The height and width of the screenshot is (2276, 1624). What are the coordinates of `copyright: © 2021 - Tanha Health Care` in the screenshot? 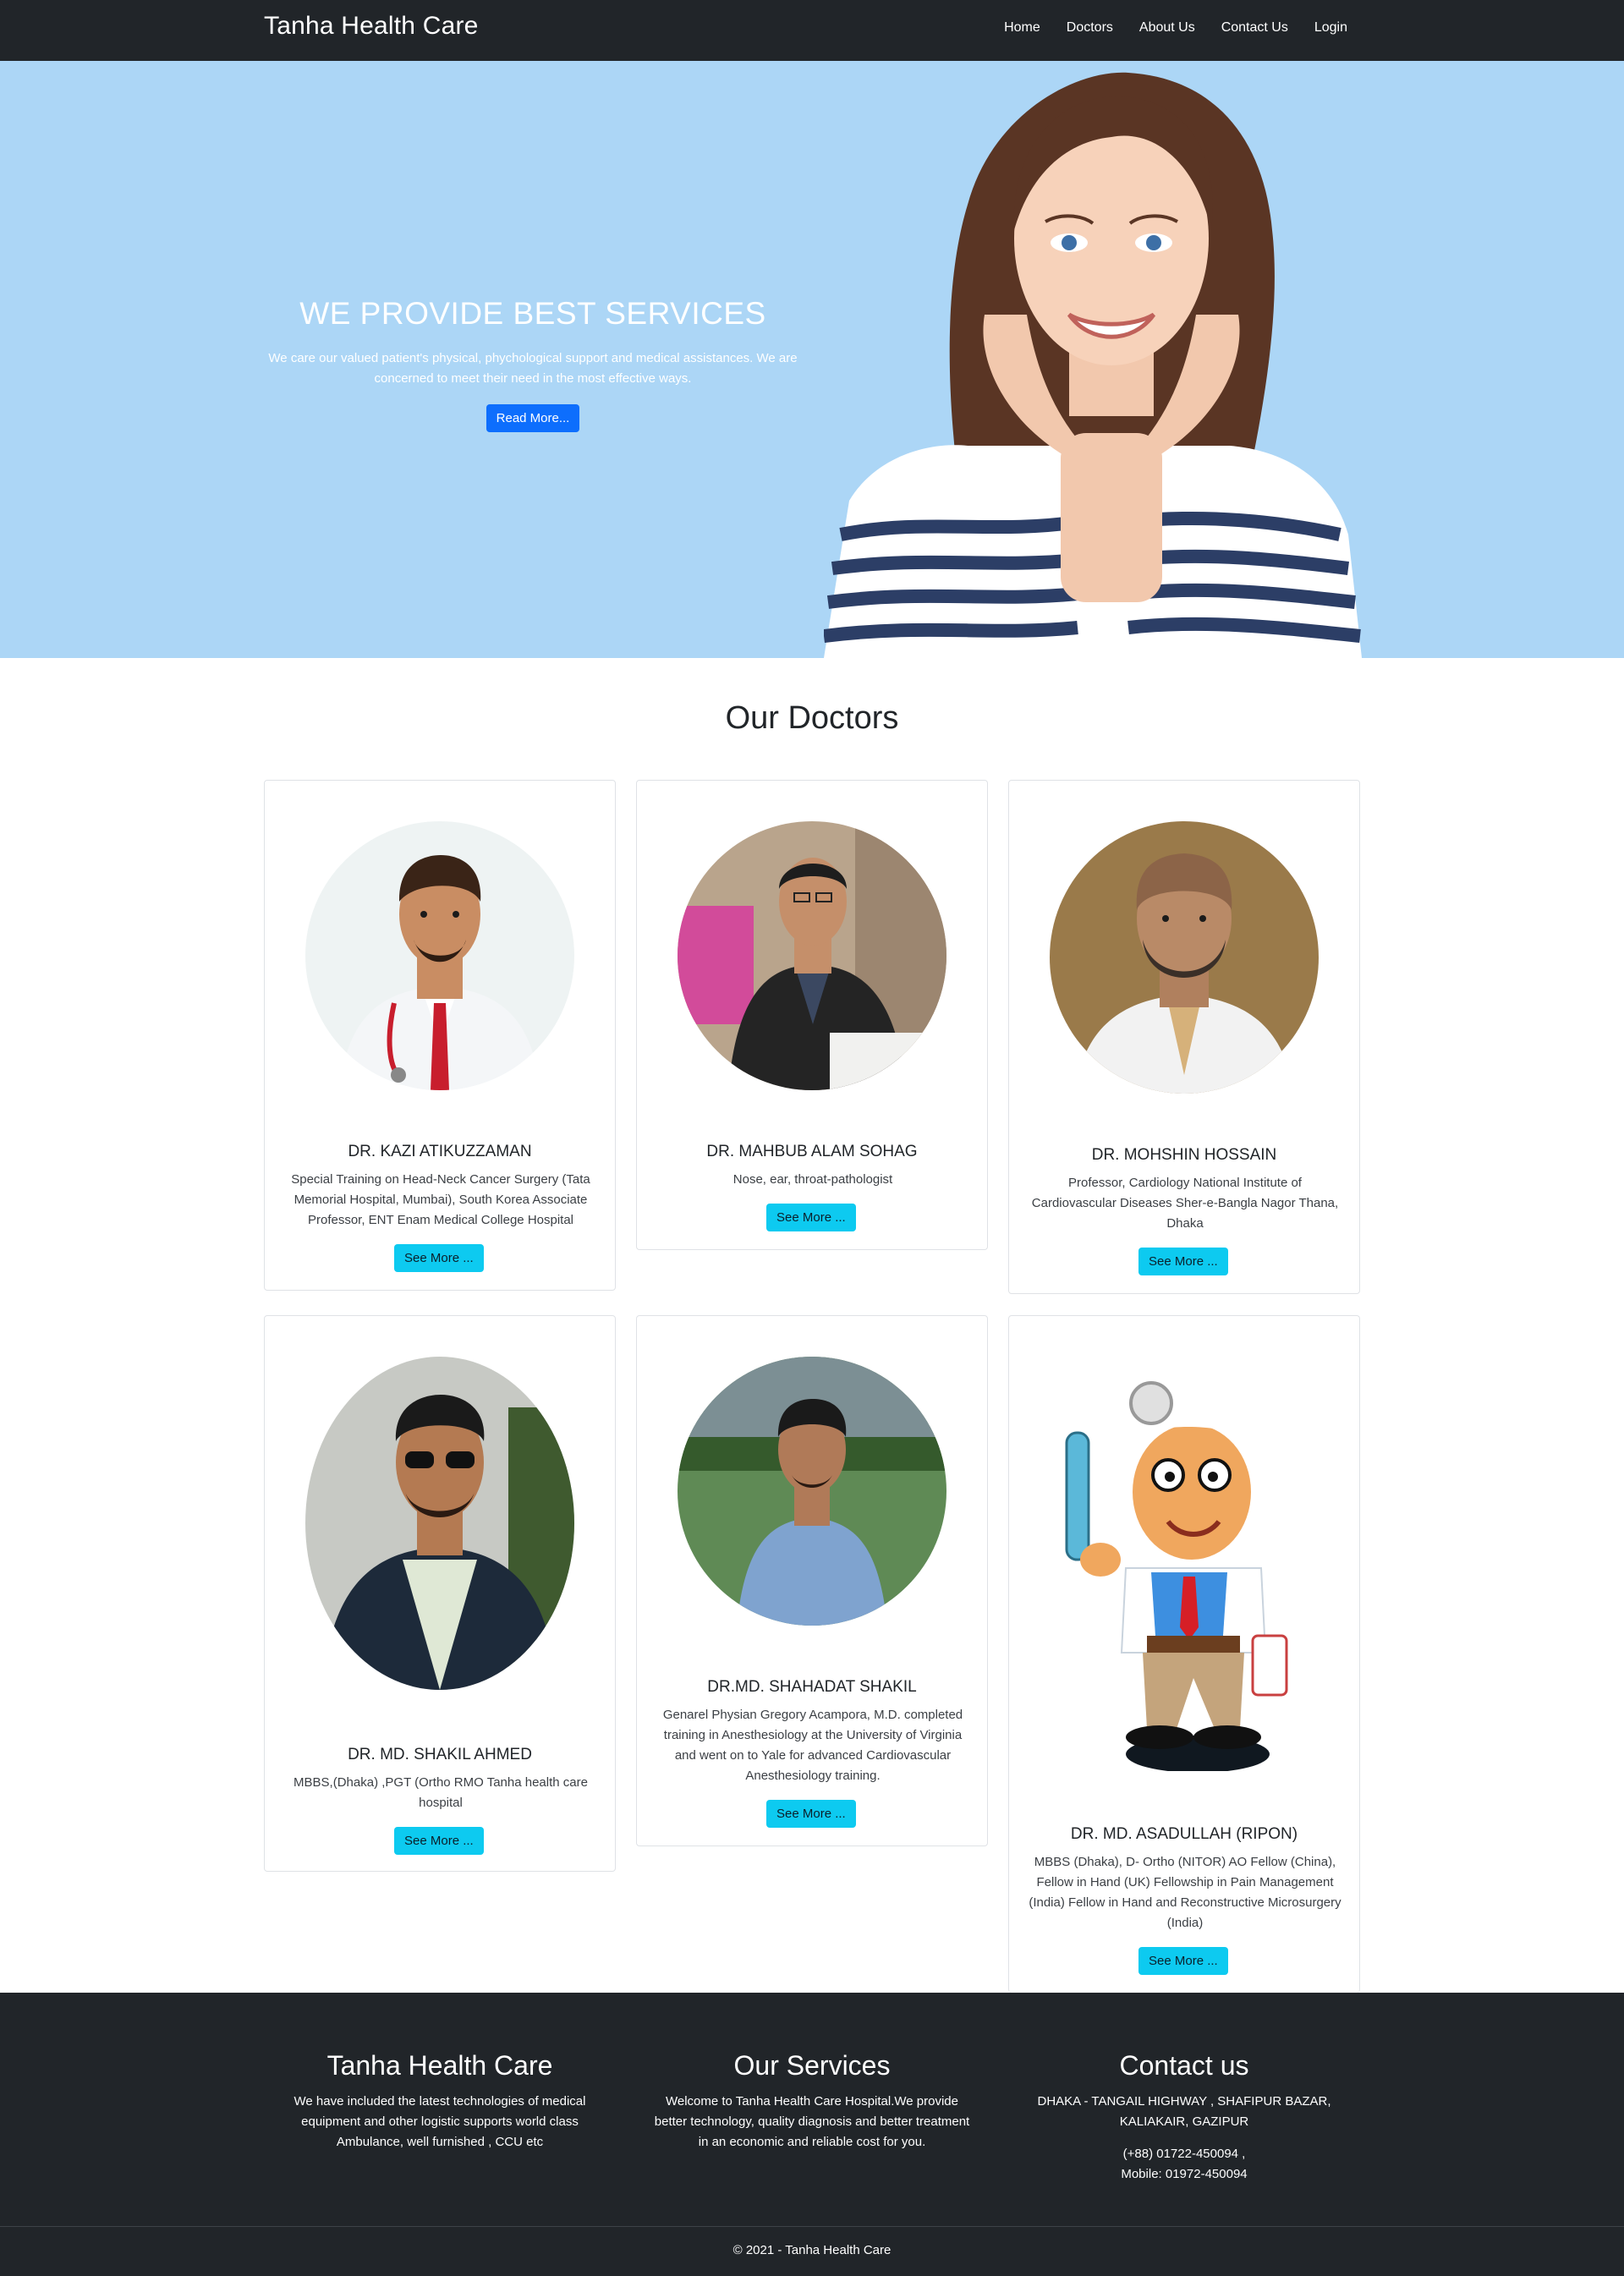 It's located at (812, 2250).